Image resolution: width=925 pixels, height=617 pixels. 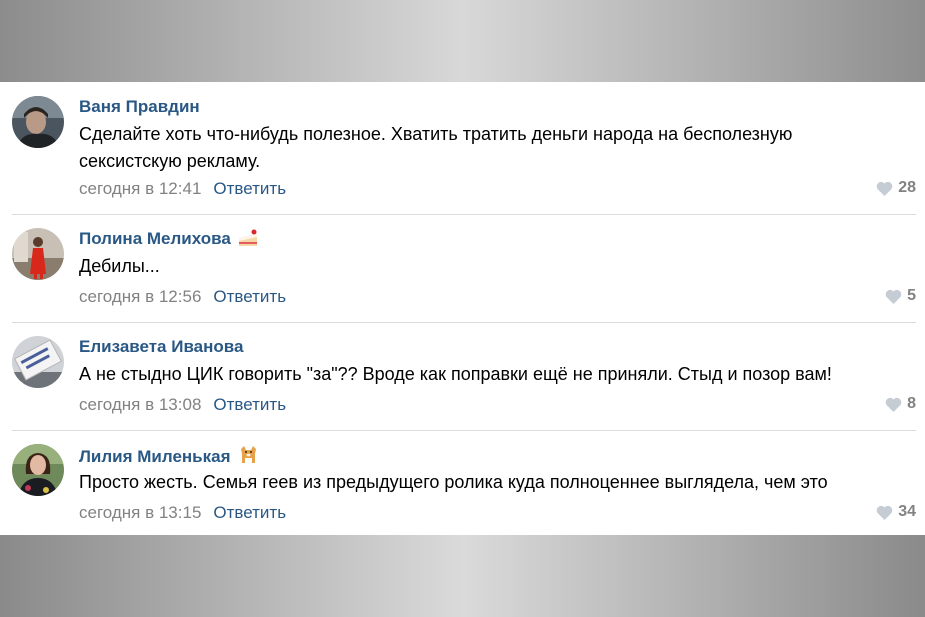 What do you see at coordinates (896, 512) in the screenshot?
I see `like-button: 34` at bounding box center [896, 512].